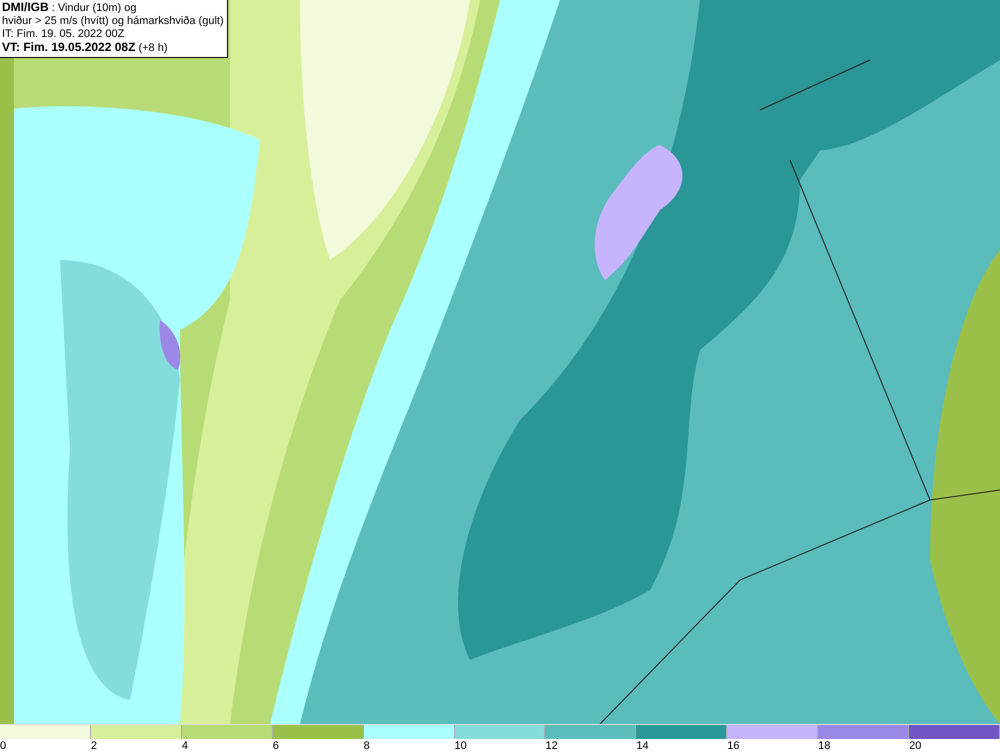  I want to click on legend-label: 10, so click(460, 746).